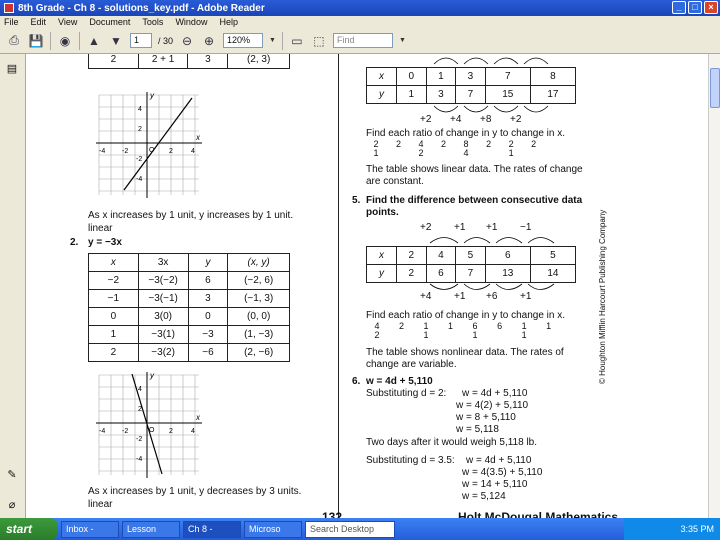 This screenshot has height=540, width=720. What do you see at coordinates (477, 429) in the screenshot?
I see `work-line: w = 5,118` at bounding box center [477, 429].